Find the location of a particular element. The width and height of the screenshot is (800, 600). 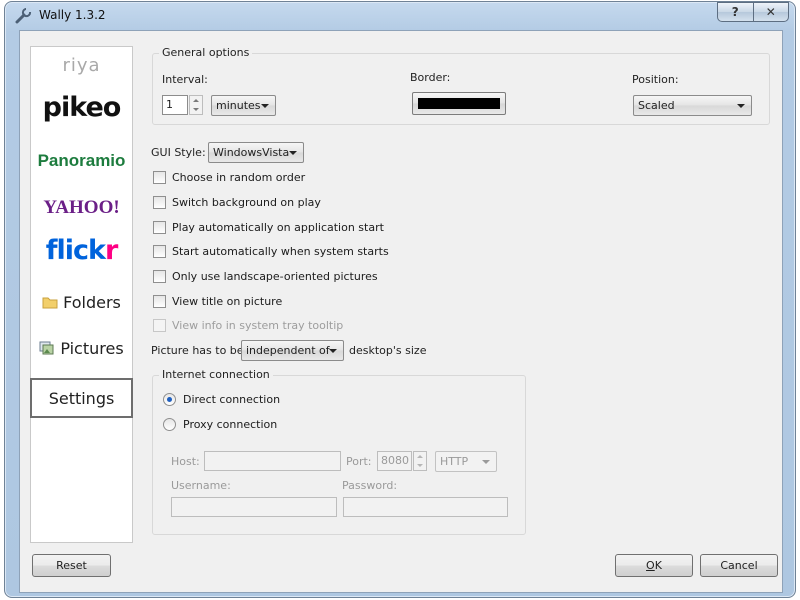

username-input is located at coordinates (254, 507).